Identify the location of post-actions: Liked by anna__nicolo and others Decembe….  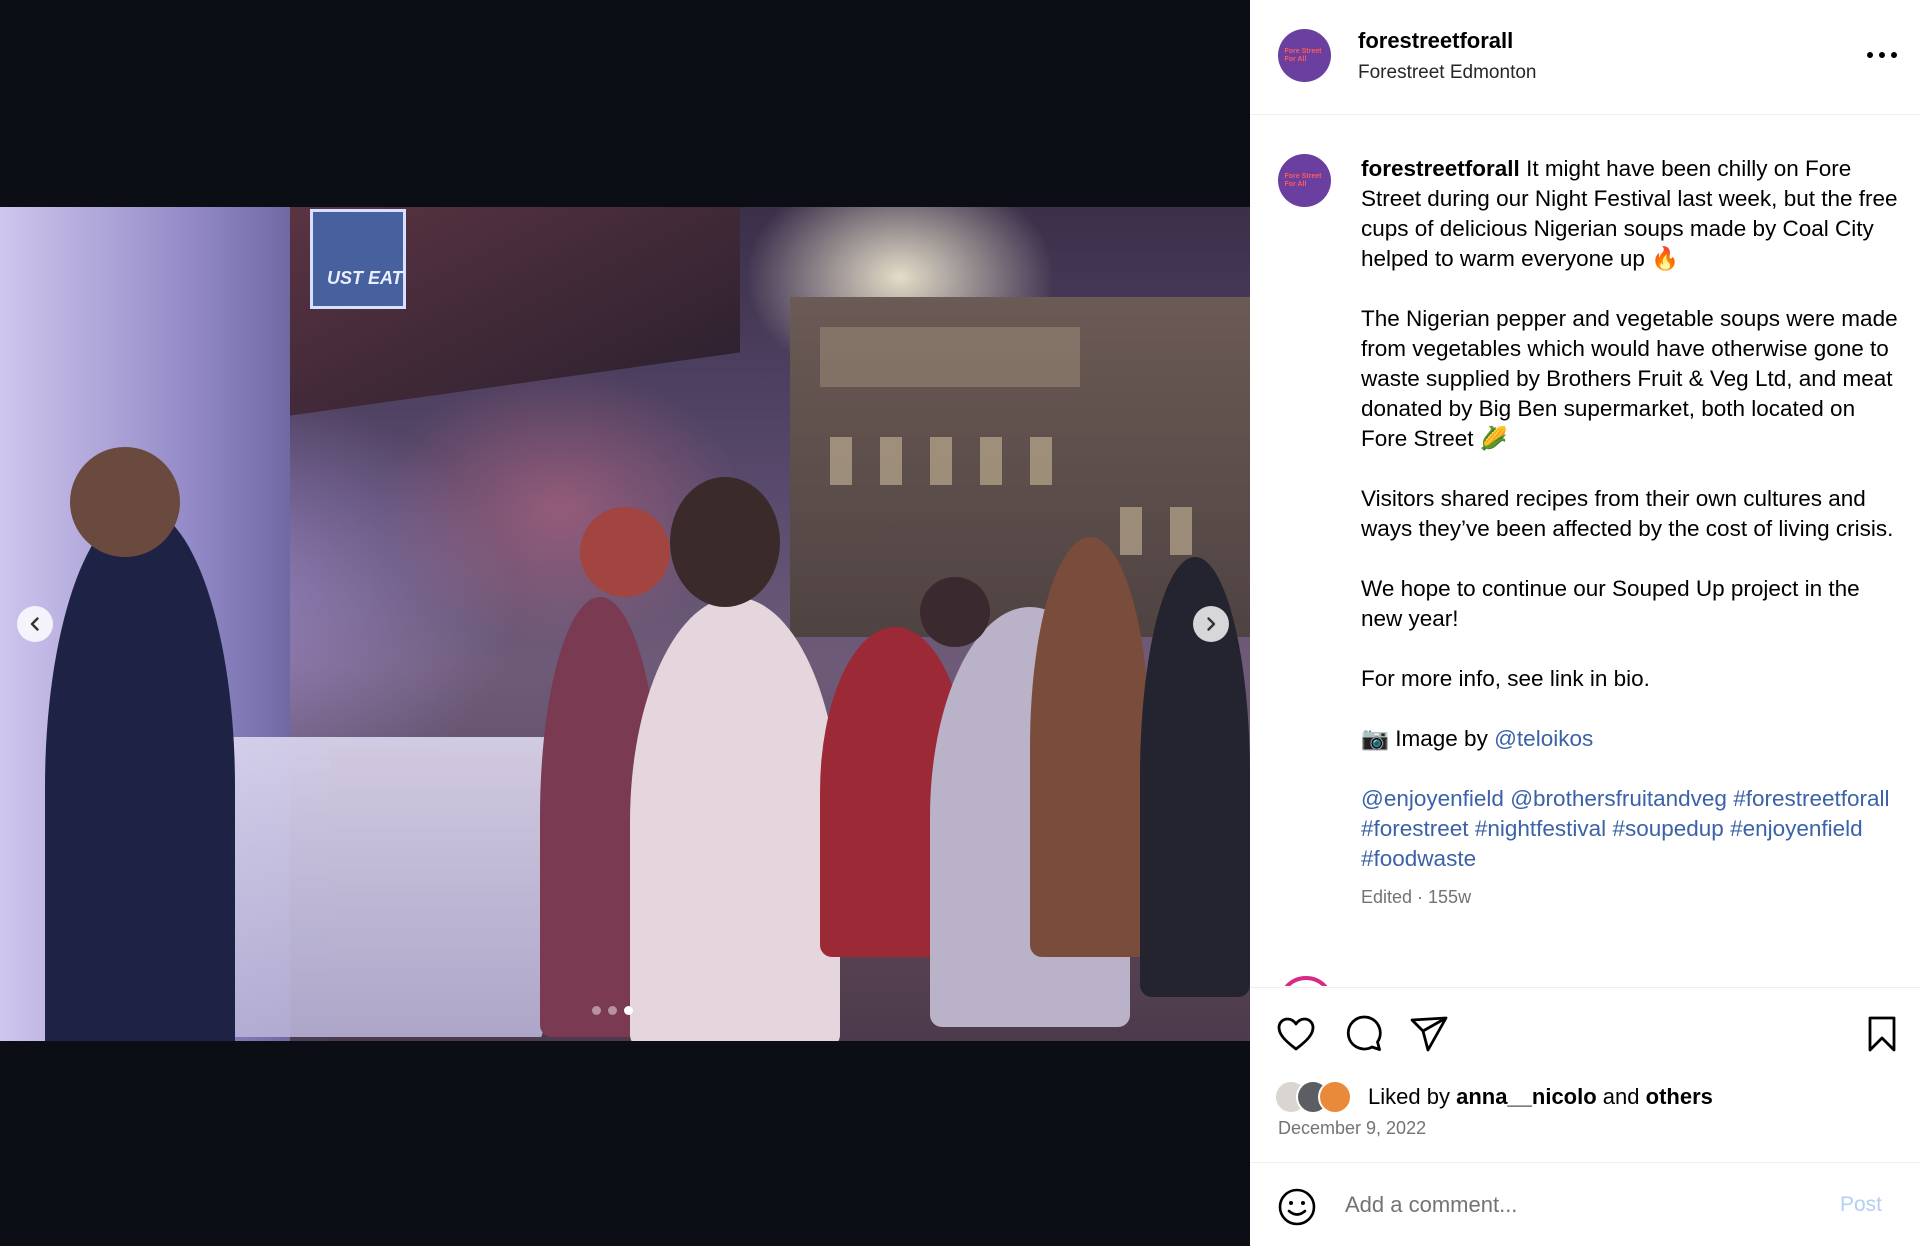
(1585, 1077).